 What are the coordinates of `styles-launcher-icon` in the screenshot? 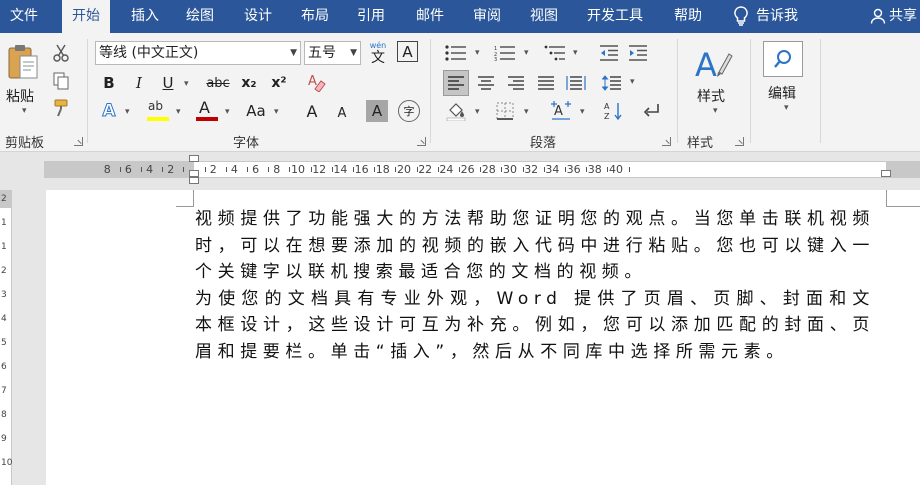 It's located at (739, 141).